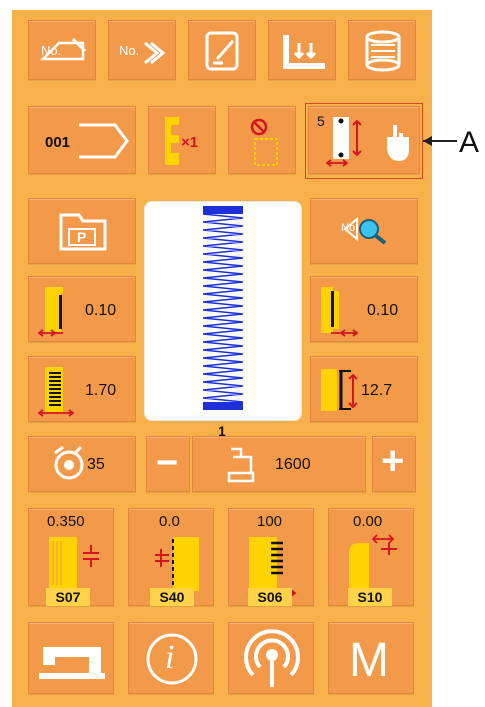 The width and height of the screenshot is (485, 707). Describe the element at coordinates (340, 312) in the screenshot. I see `end-backtack-icon` at that location.